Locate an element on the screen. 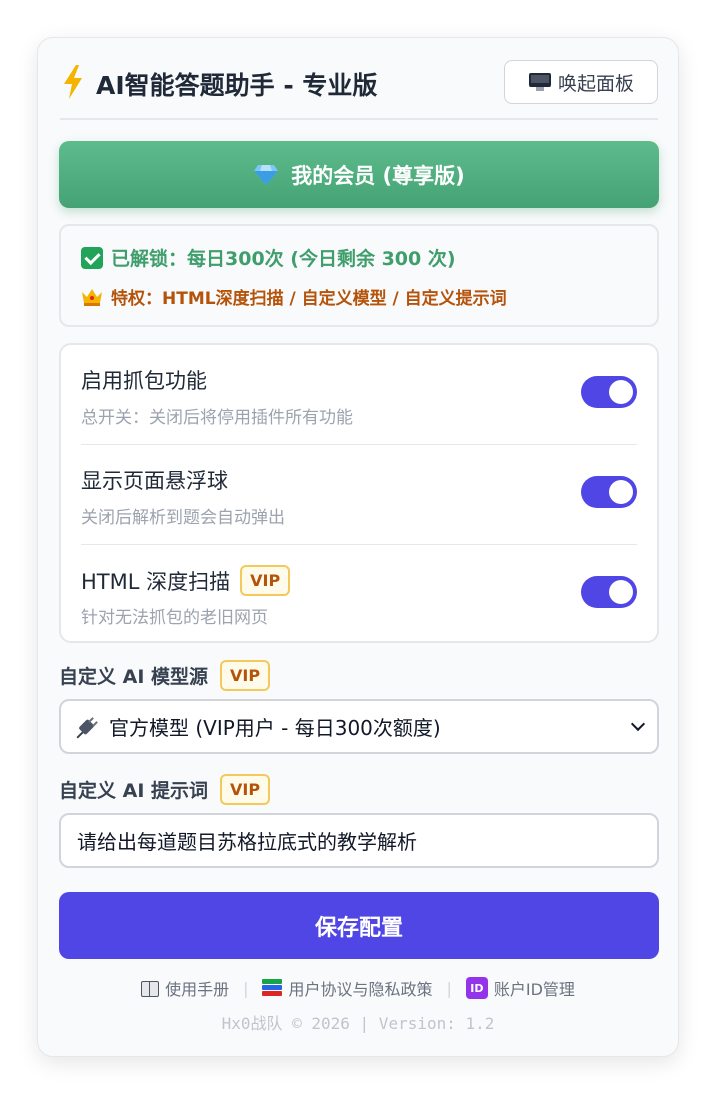  agreement-link-label: 用户协议与隐私政策 is located at coordinates (360, 989).